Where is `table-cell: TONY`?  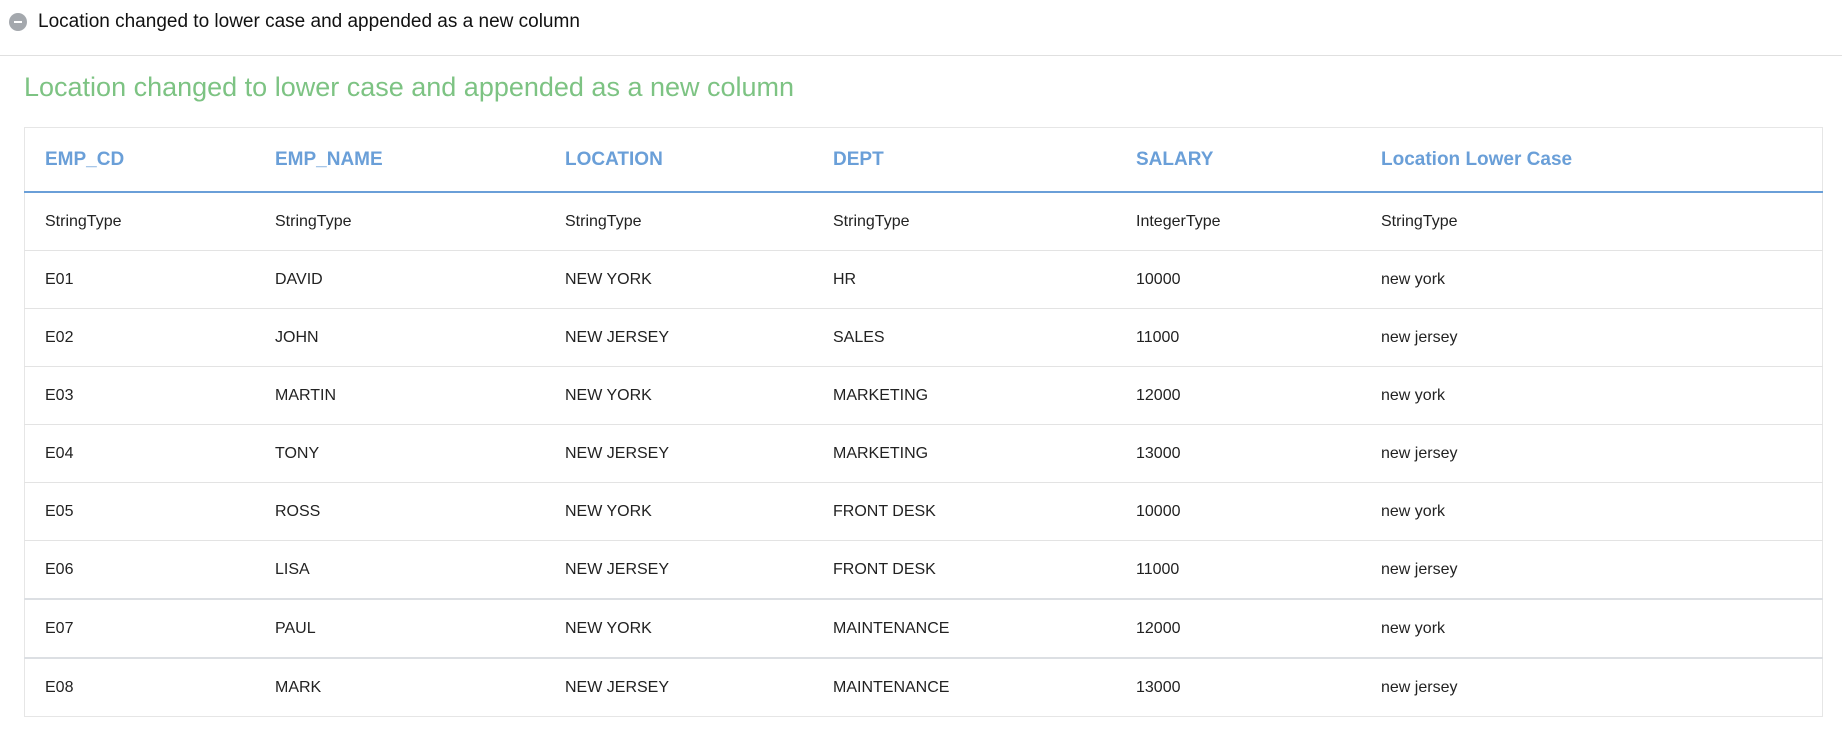
table-cell: TONY is located at coordinates (400, 453).